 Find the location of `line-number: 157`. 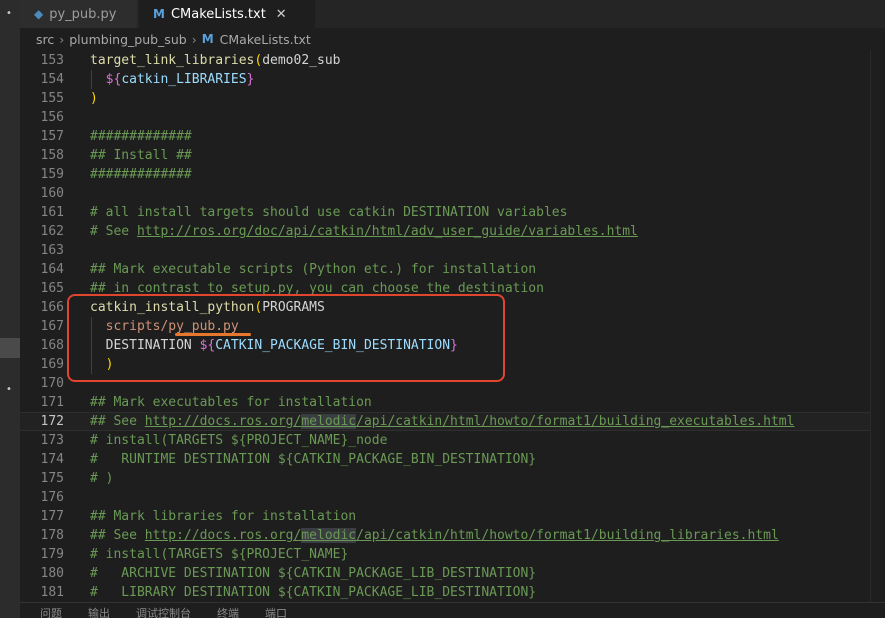

line-number: 157 is located at coordinates (52, 136).